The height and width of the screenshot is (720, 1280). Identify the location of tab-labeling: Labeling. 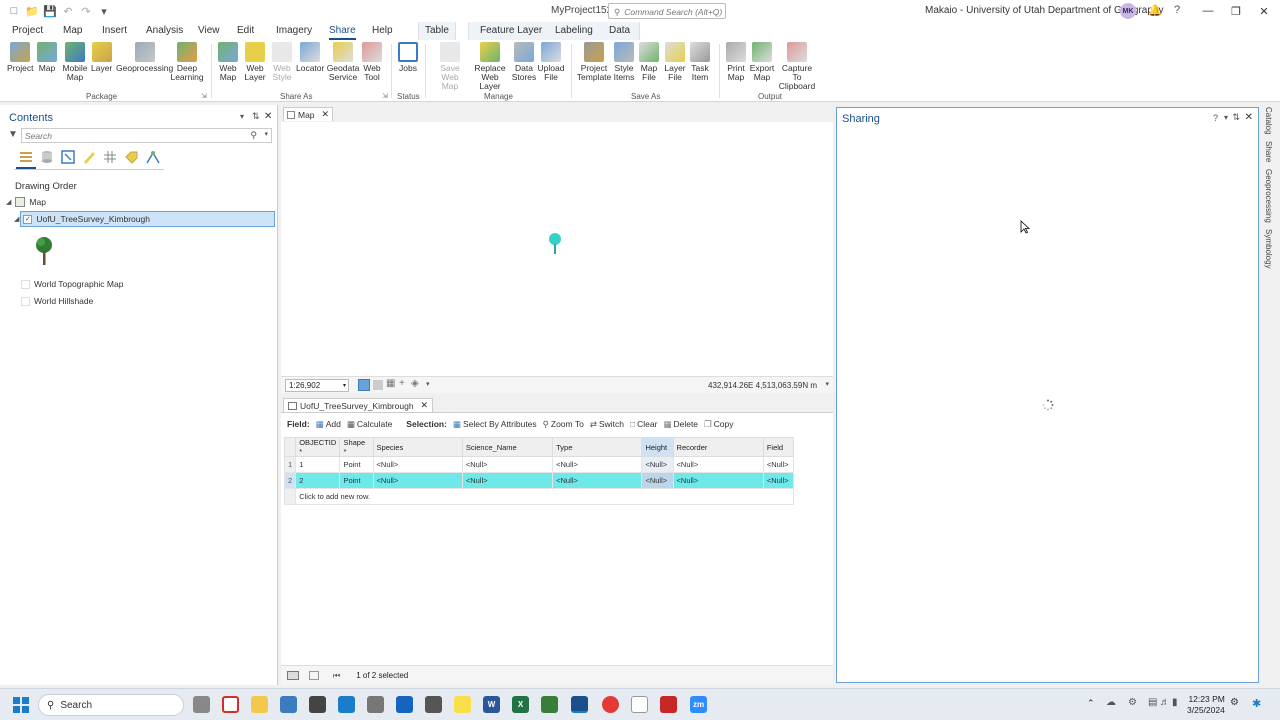
(574, 30).